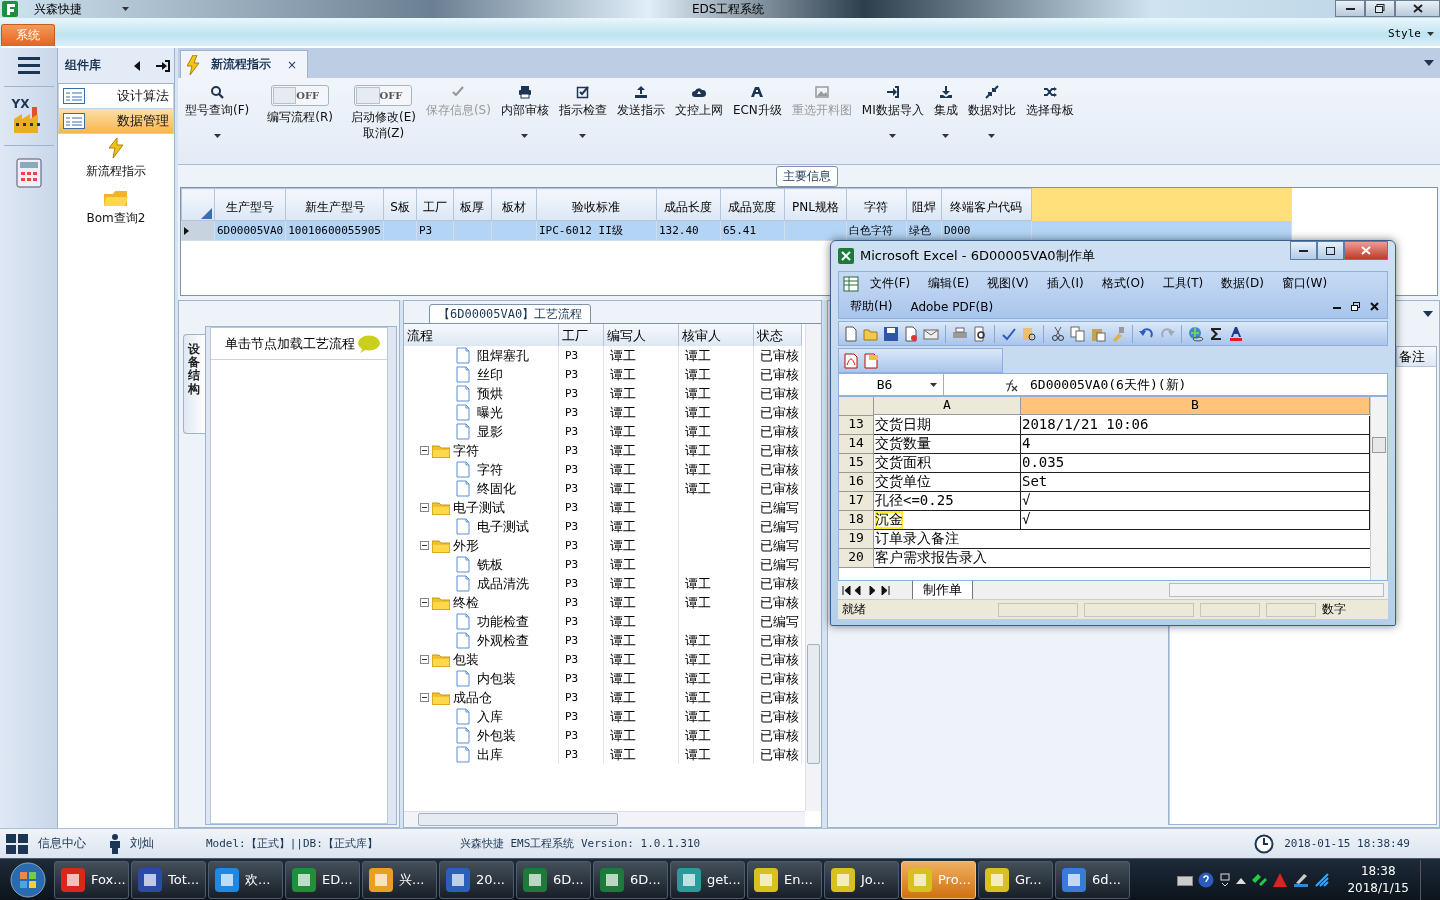 The width and height of the screenshot is (1440, 900). I want to click on toolbar-button: MI数据导入, so click(892, 111).